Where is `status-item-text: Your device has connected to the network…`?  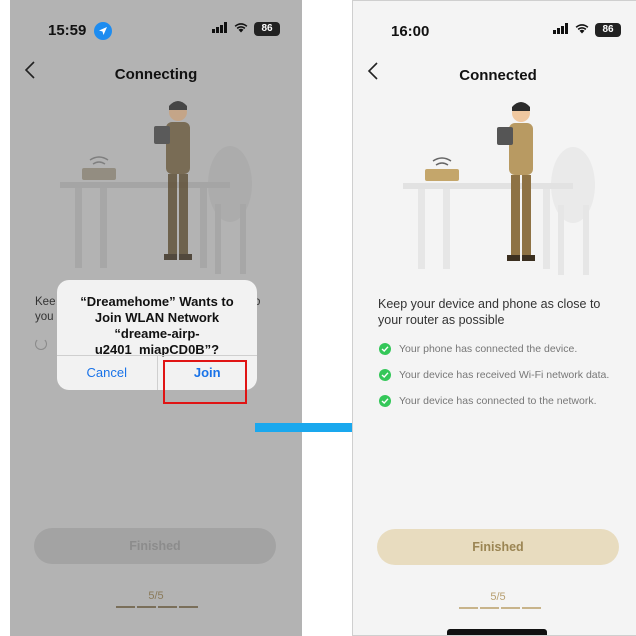 status-item-text: Your device has connected to the network… is located at coordinates (498, 401).